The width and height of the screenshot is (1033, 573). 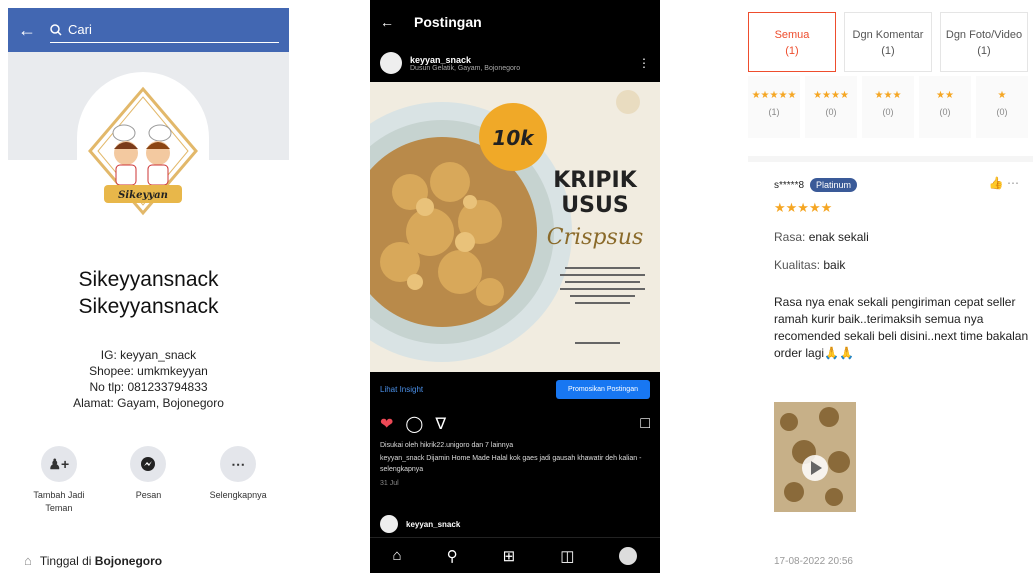 What do you see at coordinates (128, 561) in the screenshot?
I see `lives-in-place: Bojonegoro` at bounding box center [128, 561].